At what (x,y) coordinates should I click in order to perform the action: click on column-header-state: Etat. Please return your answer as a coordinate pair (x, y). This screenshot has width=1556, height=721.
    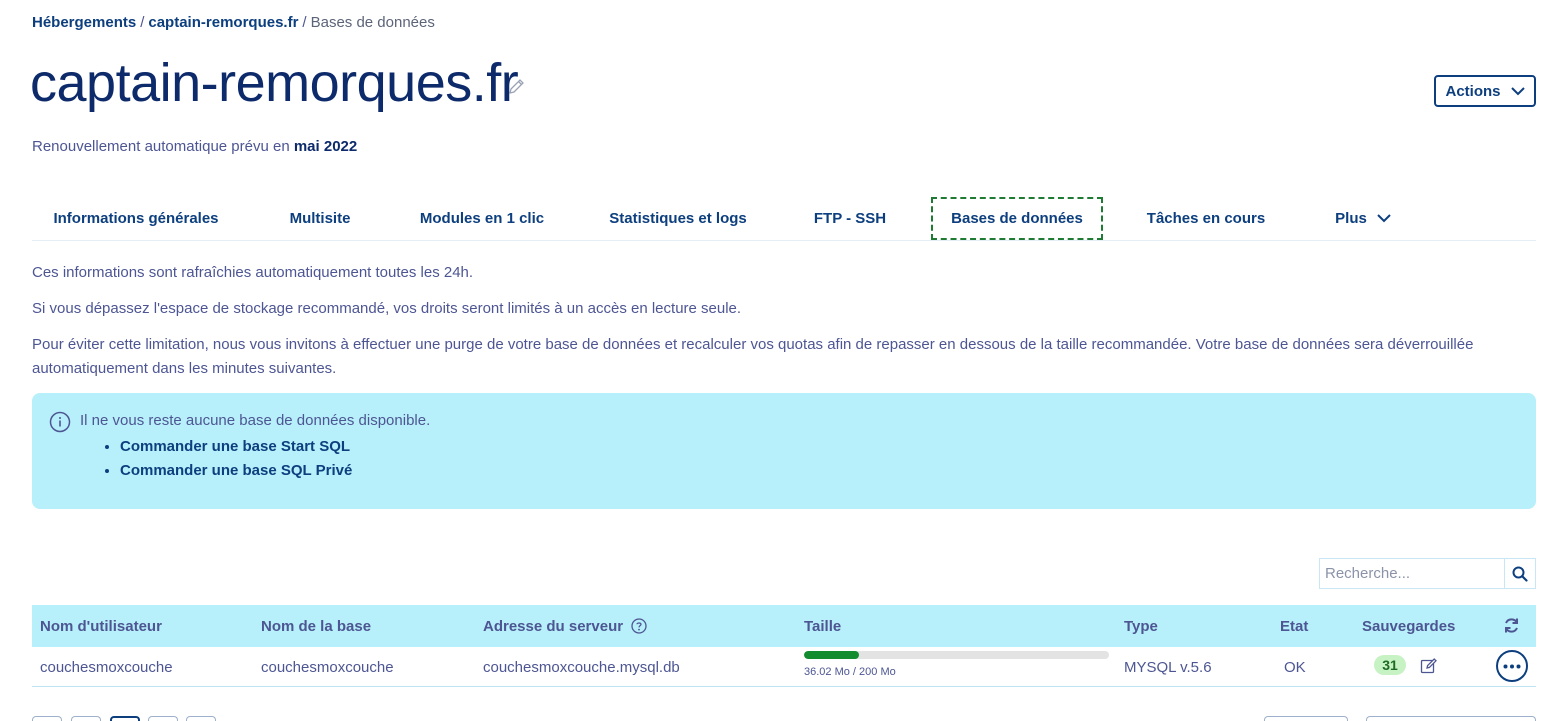
    Looking at the image, I should click on (1294, 626).